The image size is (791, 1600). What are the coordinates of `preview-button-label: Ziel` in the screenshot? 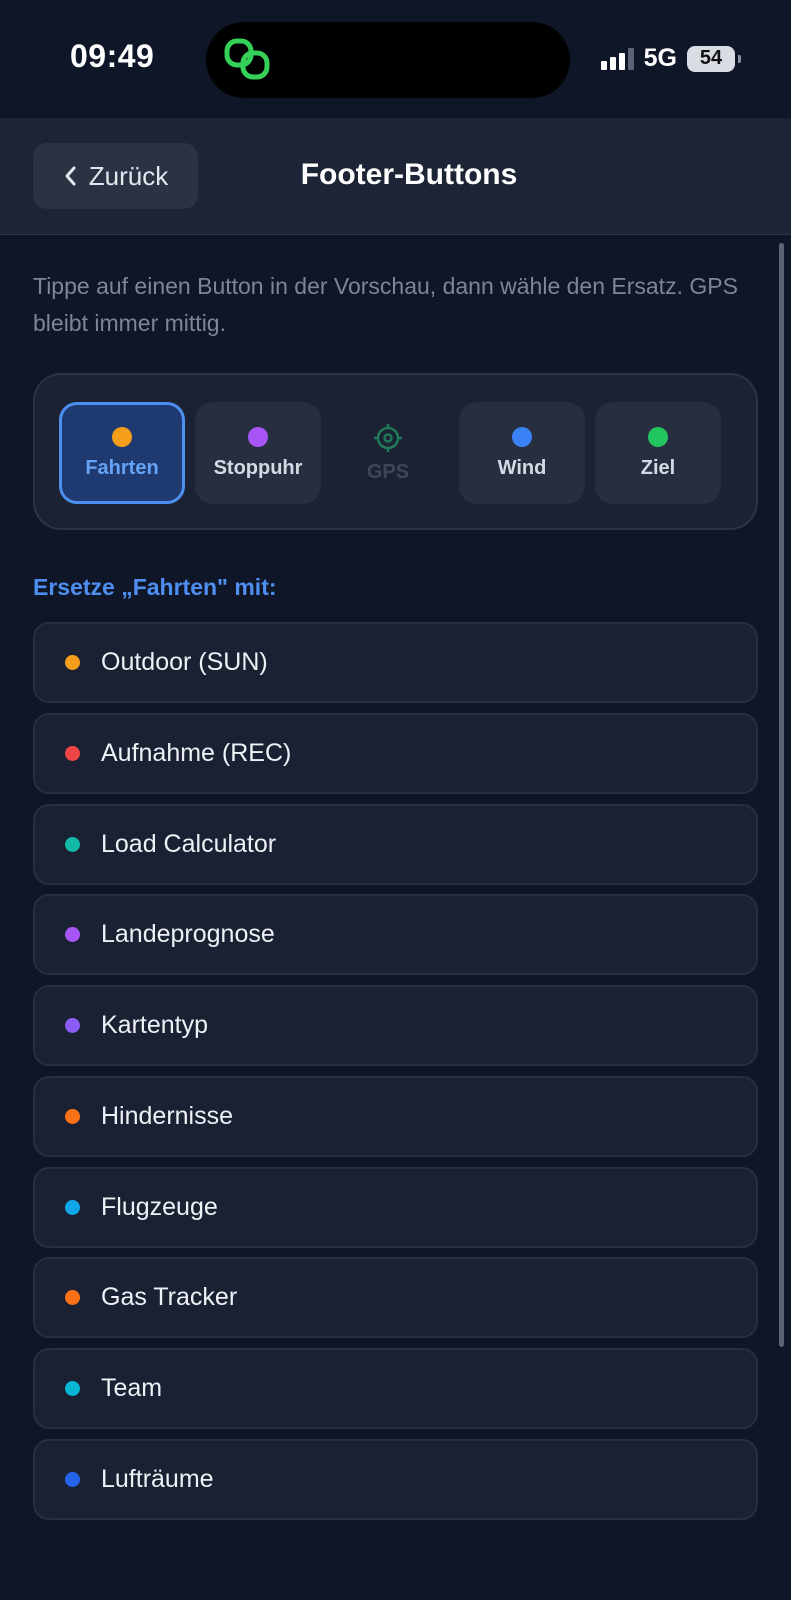 It's located at (658, 467).